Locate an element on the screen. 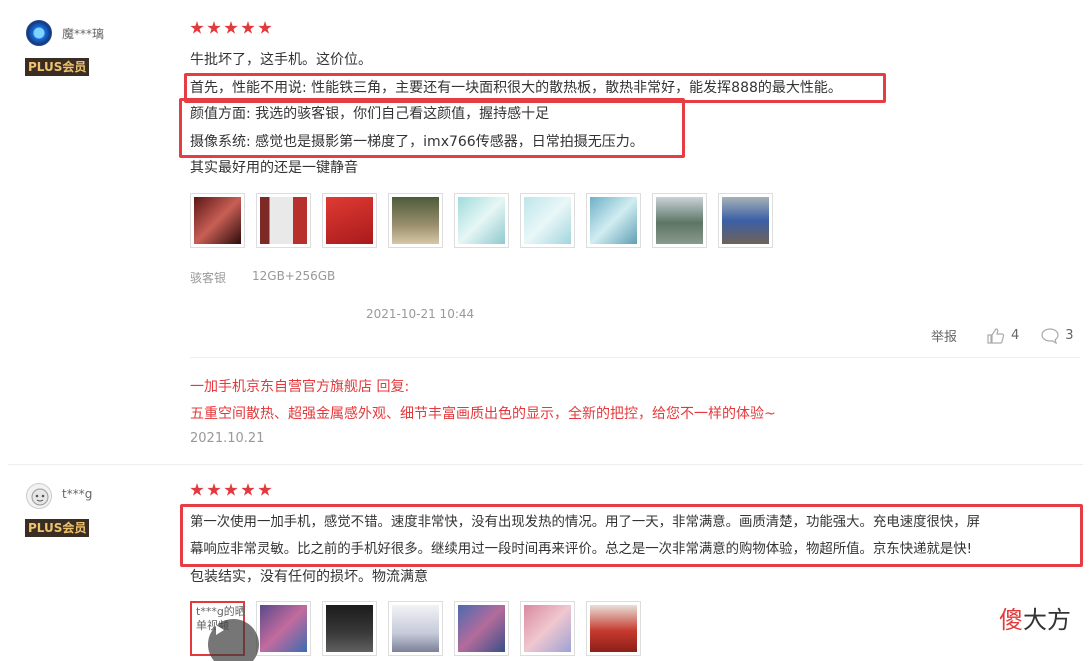 The width and height of the screenshot is (1091, 661). comment-icon is located at coordinates (1050, 335).